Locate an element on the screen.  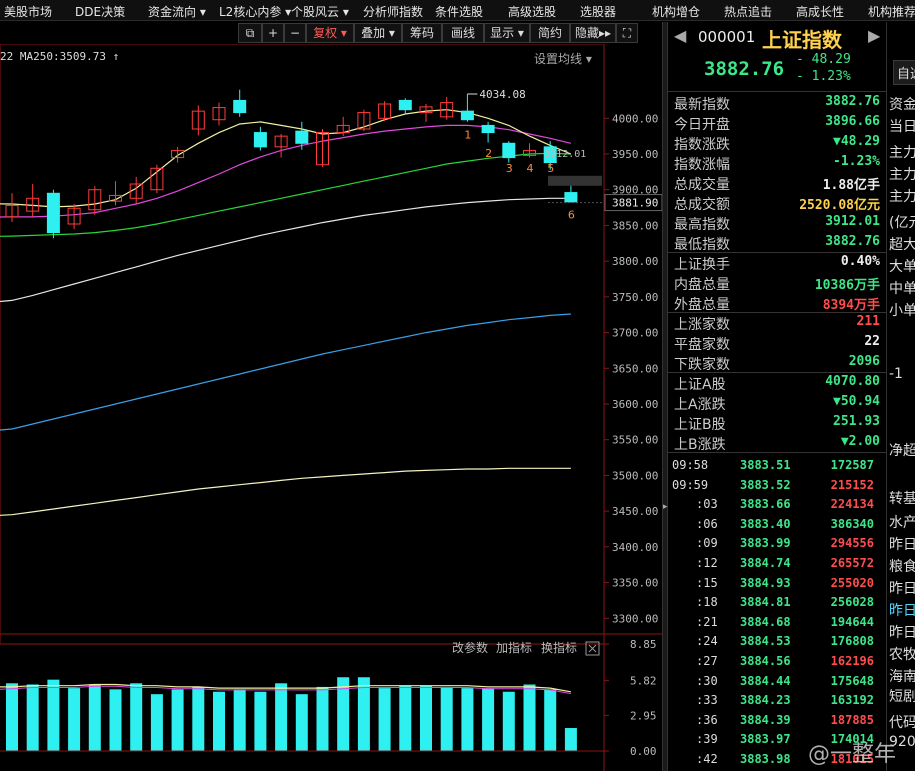
menu-item: 高级选股 is located at coordinates (532, 11).